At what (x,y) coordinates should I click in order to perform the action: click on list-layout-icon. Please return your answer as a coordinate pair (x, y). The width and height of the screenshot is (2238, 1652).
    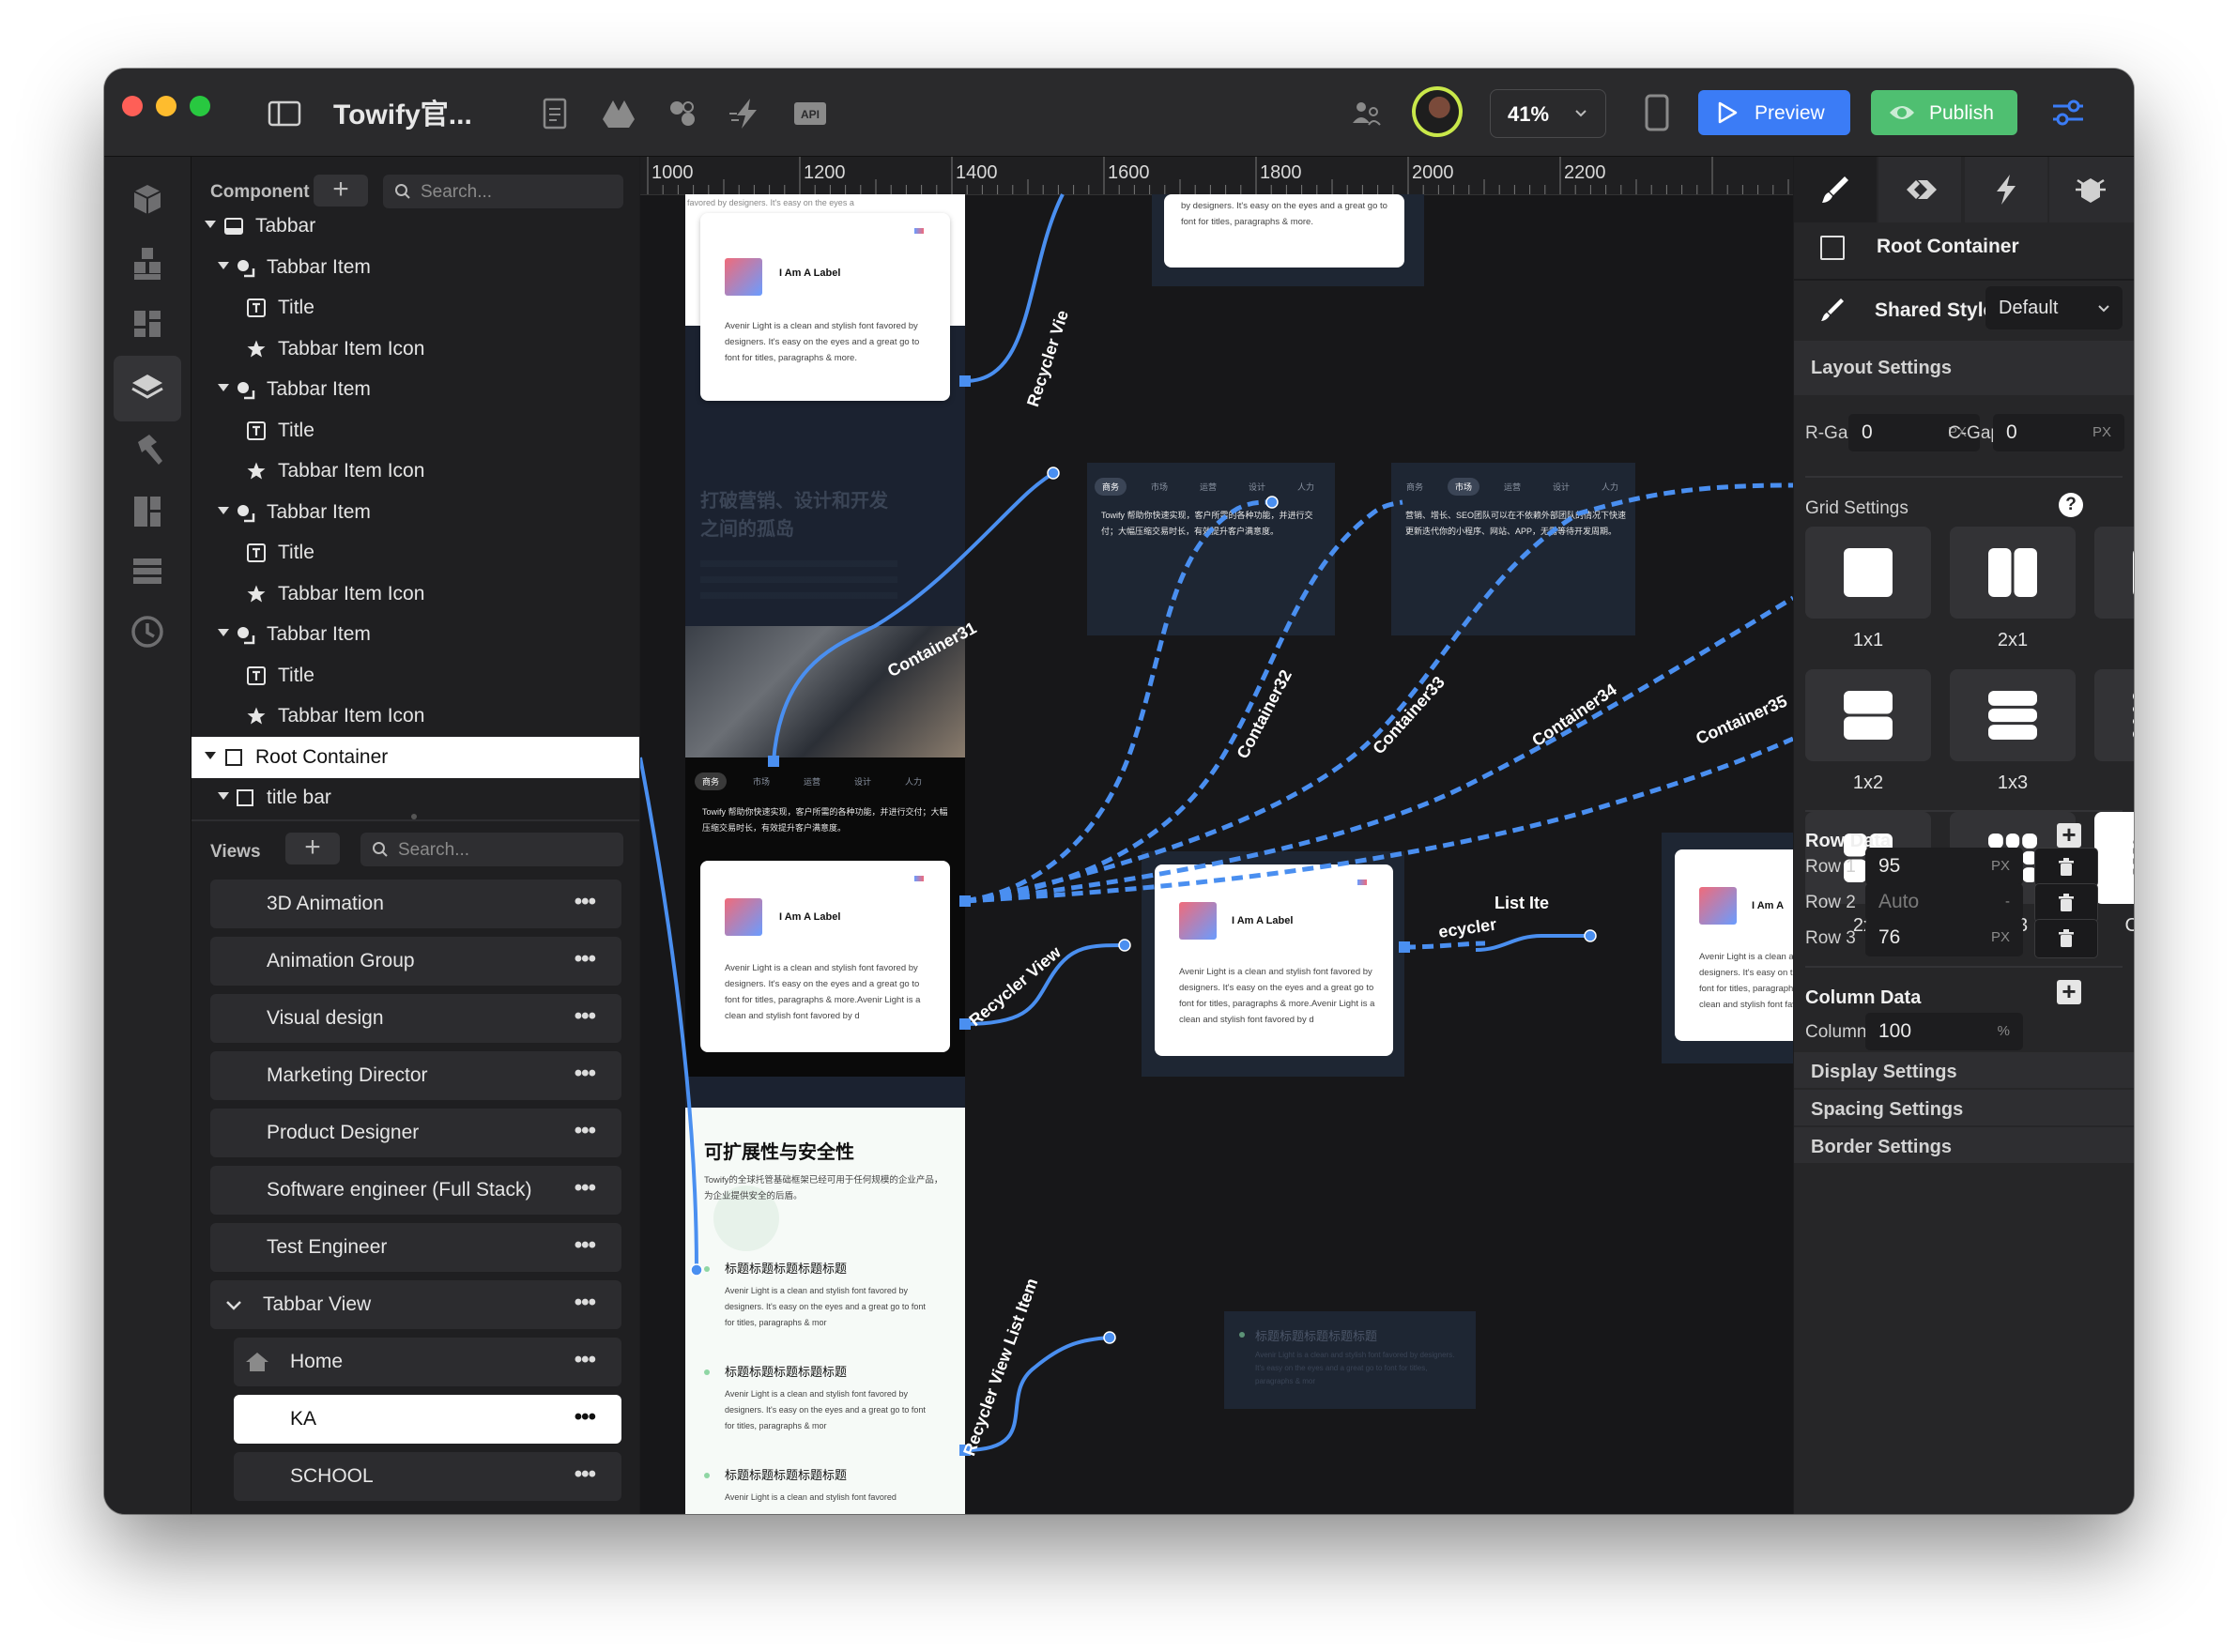
    Looking at the image, I should click on (147, 571).